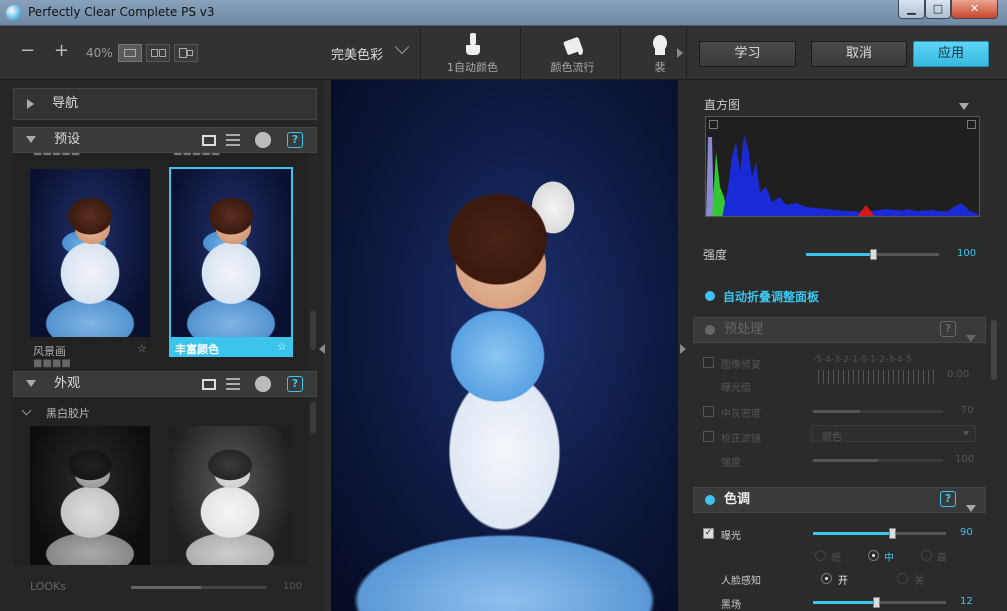  I want to click on learn-button: 学习, so click(747, 54).